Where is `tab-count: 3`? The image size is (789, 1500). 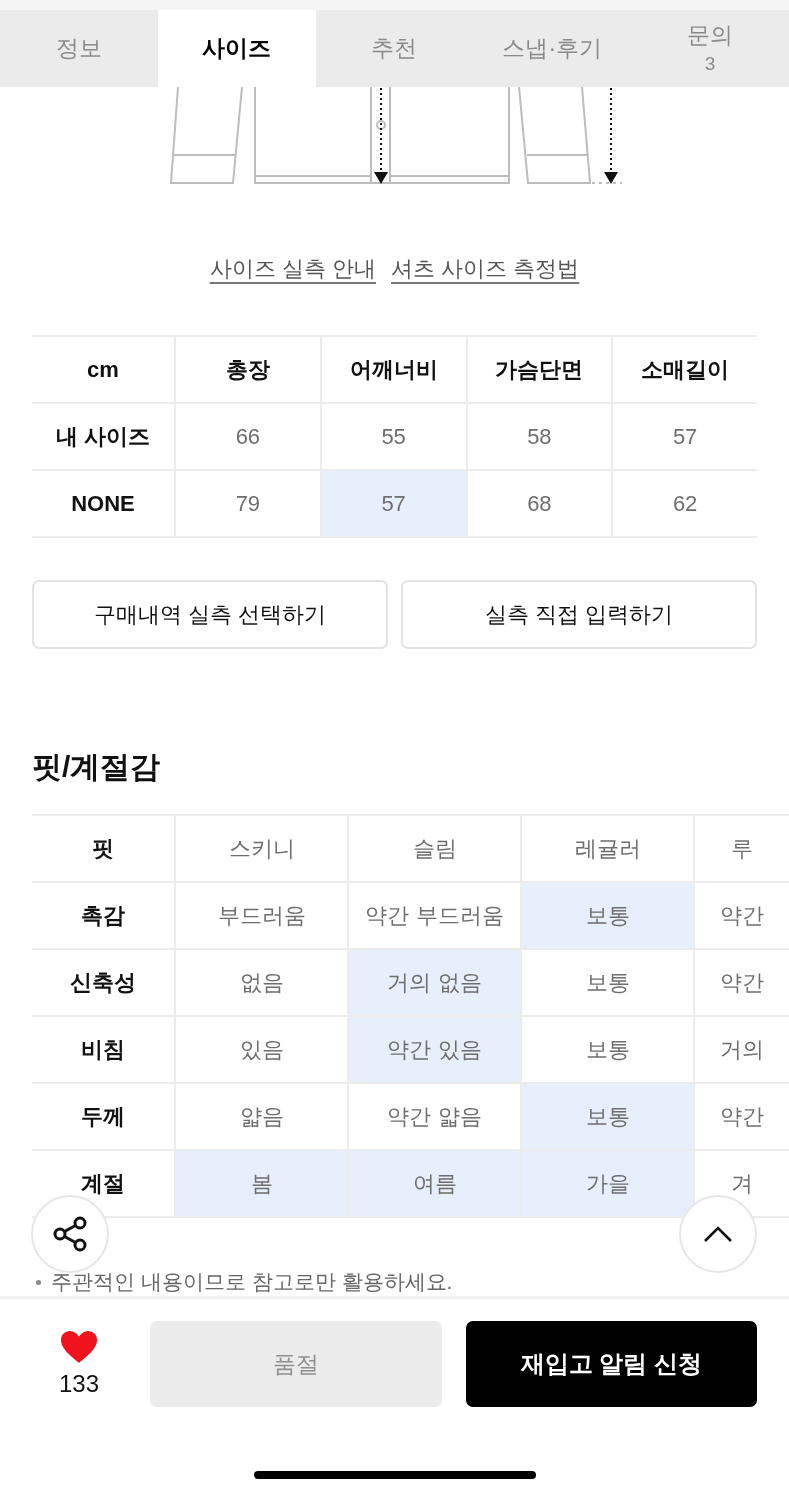 tab-count: 3 is located at coordinates (710, 64).